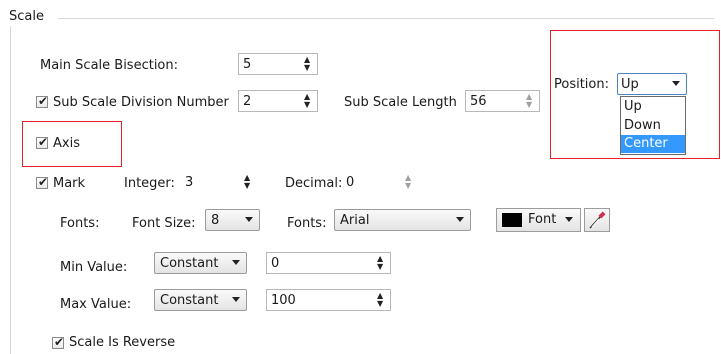 This screenshot has width=721, height=354. What do you see at coordinates (247, 101) in the screenshot?
I see `sub-scale-division-value: 2` at bounding box center [247, 101].